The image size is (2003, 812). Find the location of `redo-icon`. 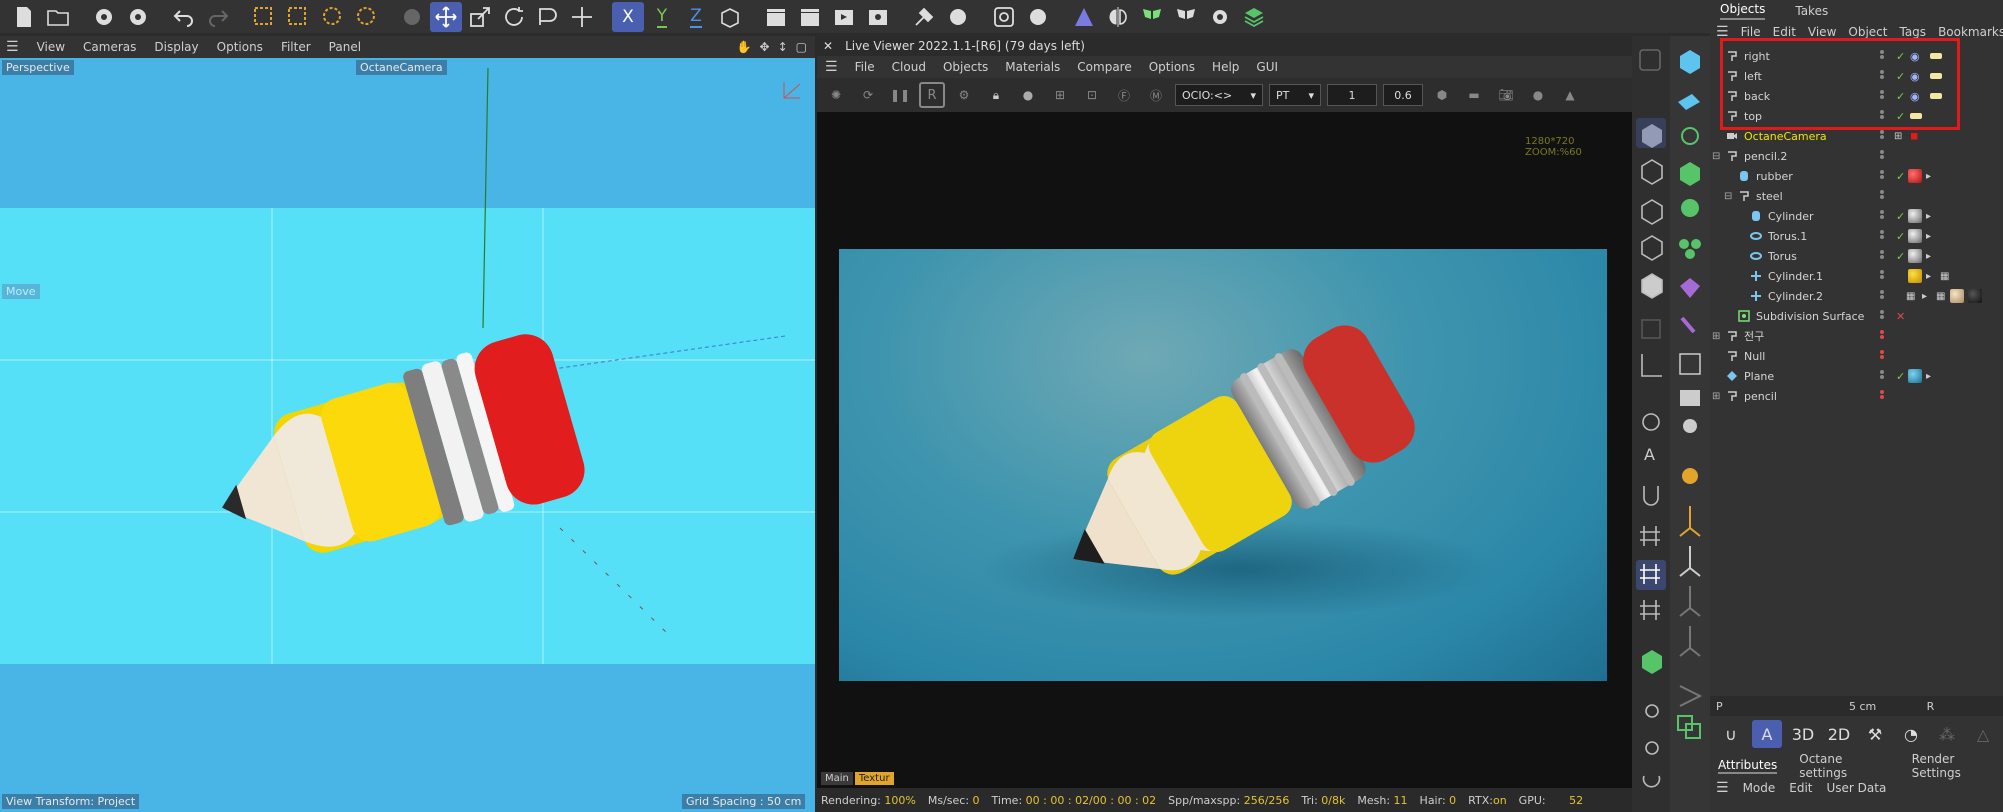

redo-icon is located at coordinates (218, 17).